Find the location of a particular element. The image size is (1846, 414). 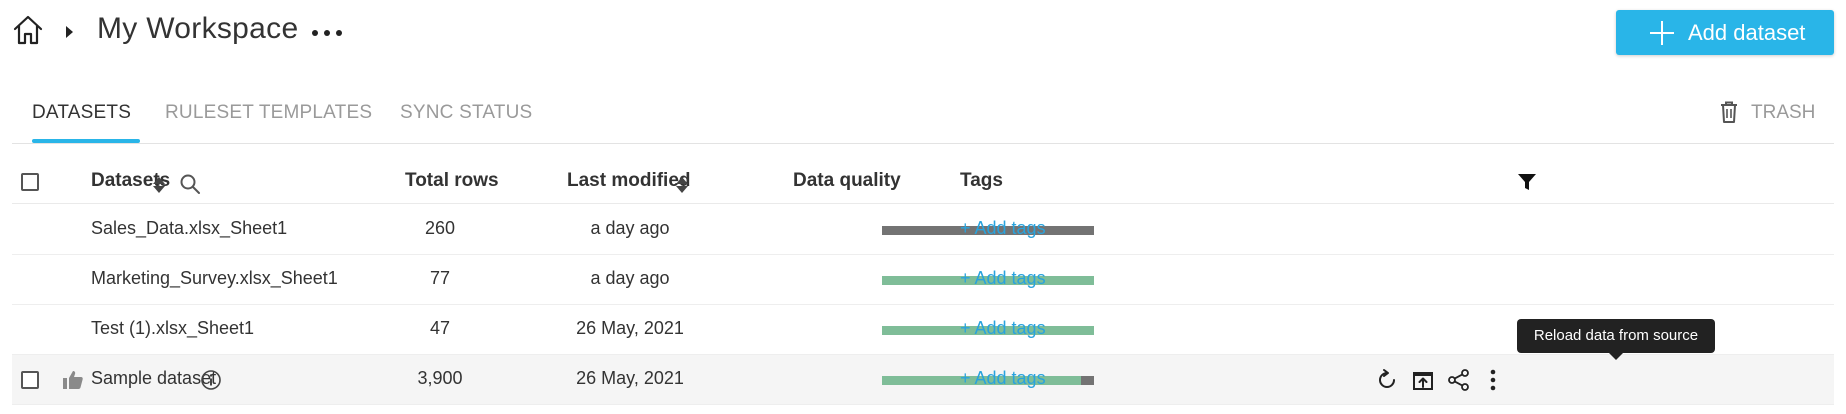

search-icon is located at coordinates (190, 184).